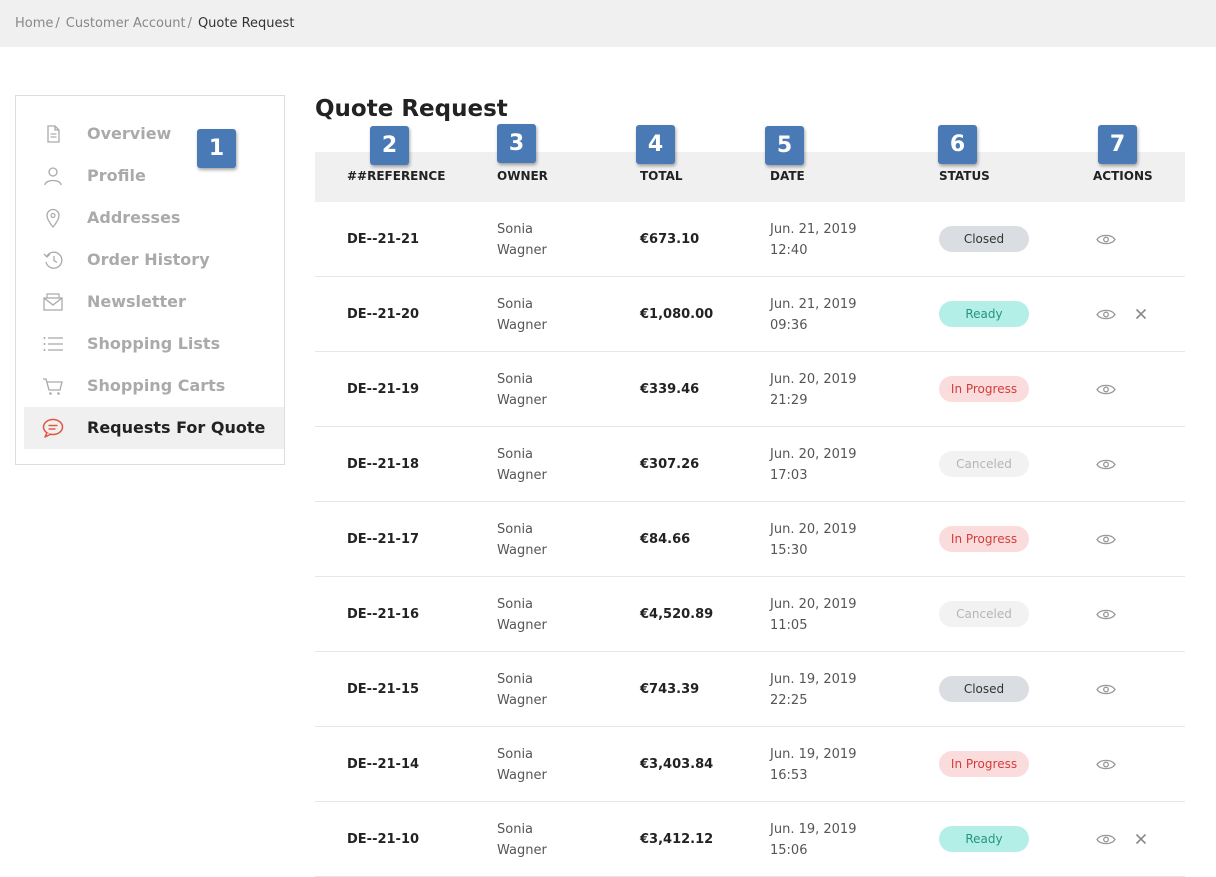 Image resolution: width=1216 pixels, height=877 pixels. I want to click on annotation-badge: 3, so click(516, 143).